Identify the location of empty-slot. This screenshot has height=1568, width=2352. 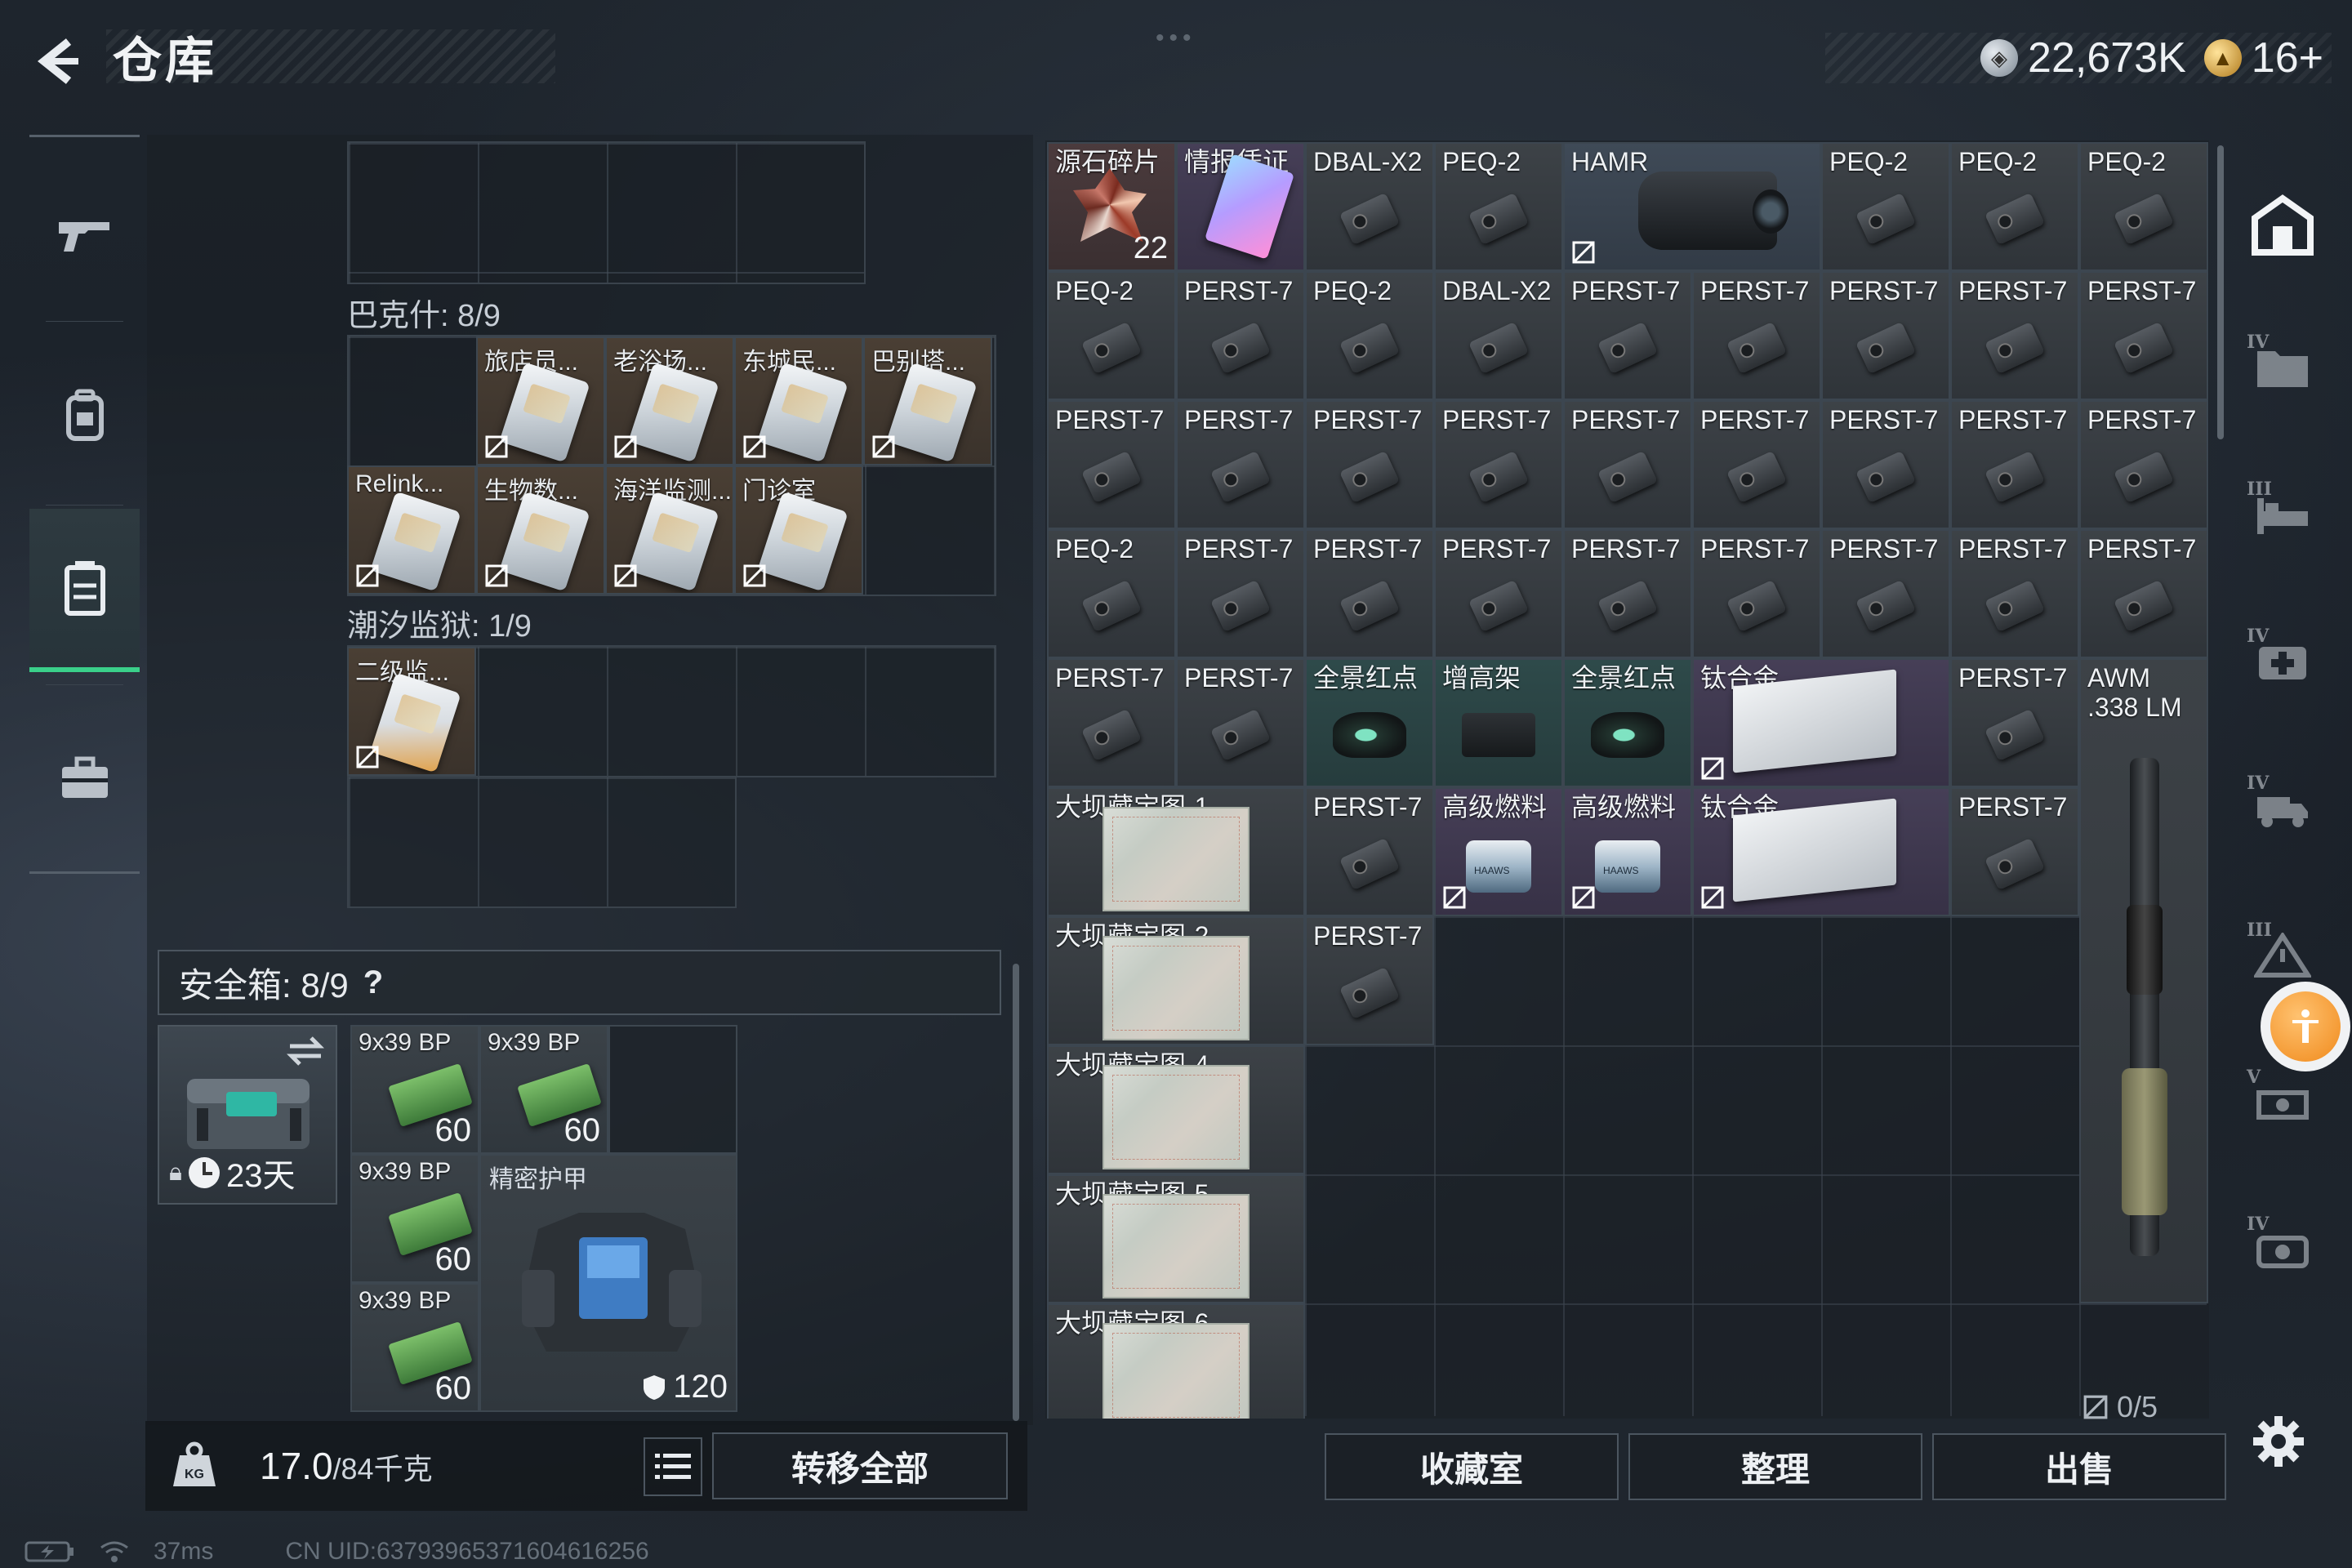
(672, 1089).